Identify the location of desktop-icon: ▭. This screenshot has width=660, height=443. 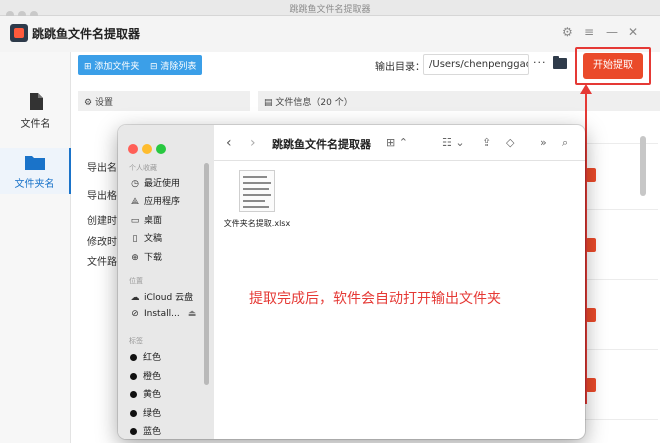
(135, 221).